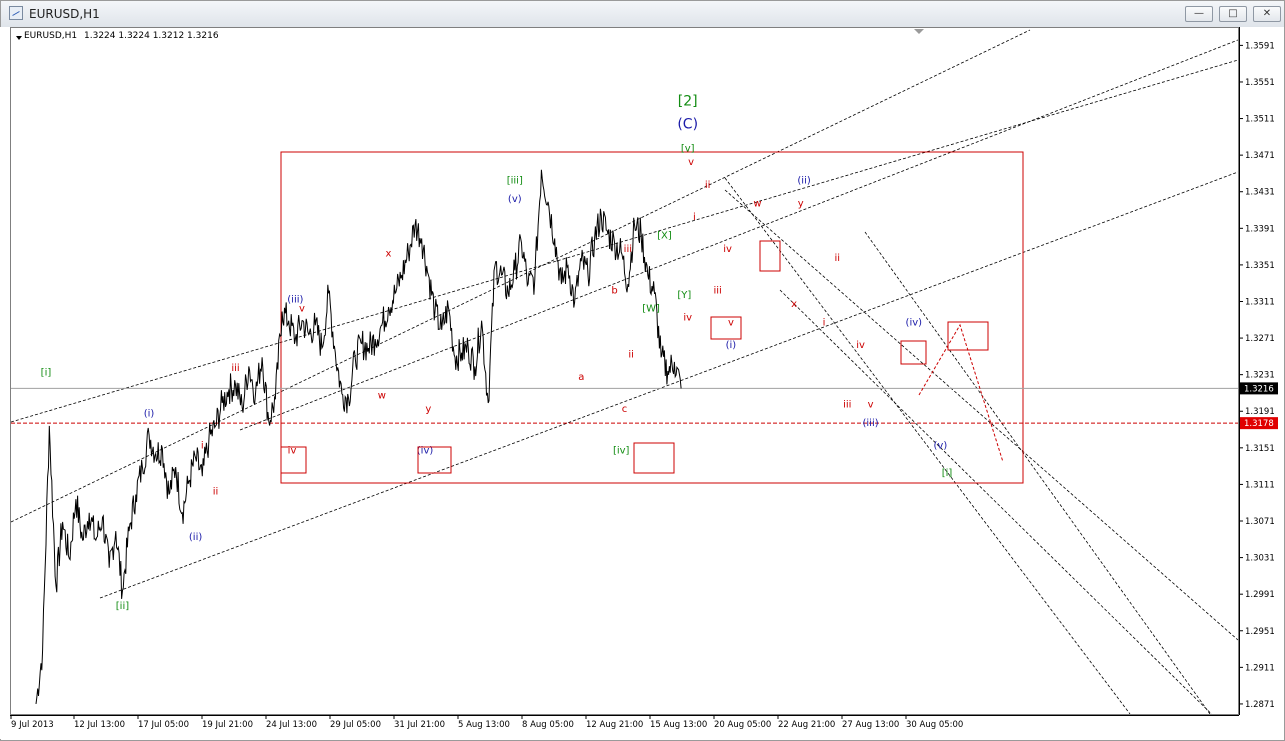 The width and height of the screenshot is (1285, 741). What do you see at coordinates (688, 148) in the screenshot?
I see `wave-label: [v]` at bounding box center [688, 148].